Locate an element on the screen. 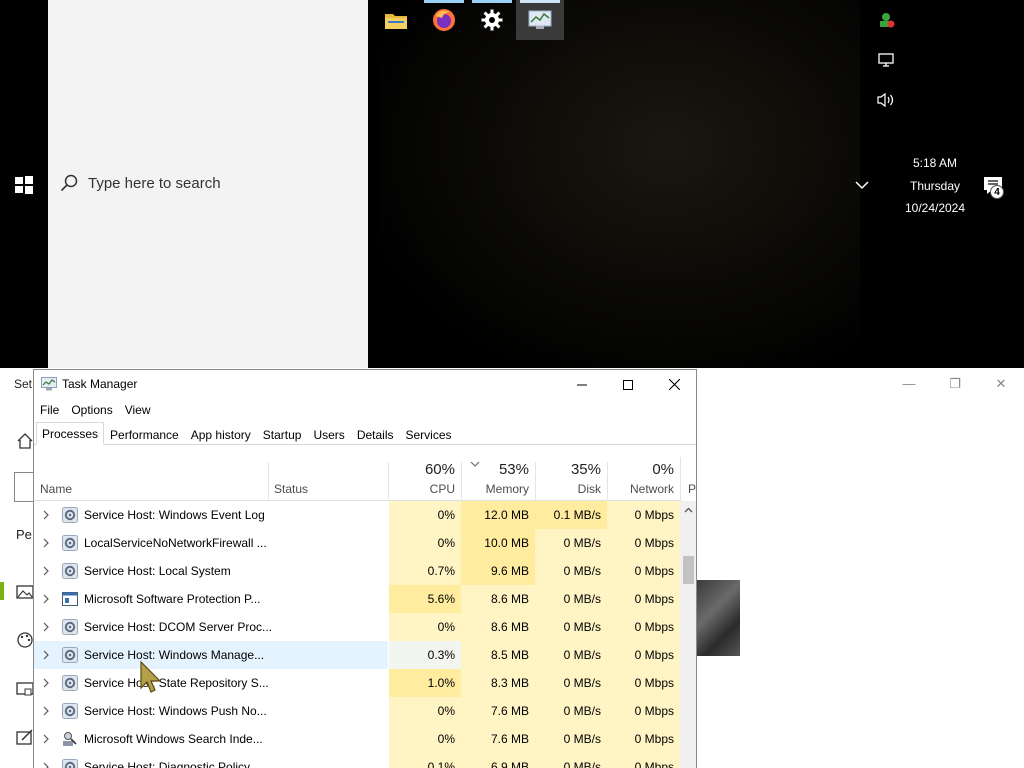 The height and width of the screenshot is (768, 1024). close-button is located at coordinates (673, 384).